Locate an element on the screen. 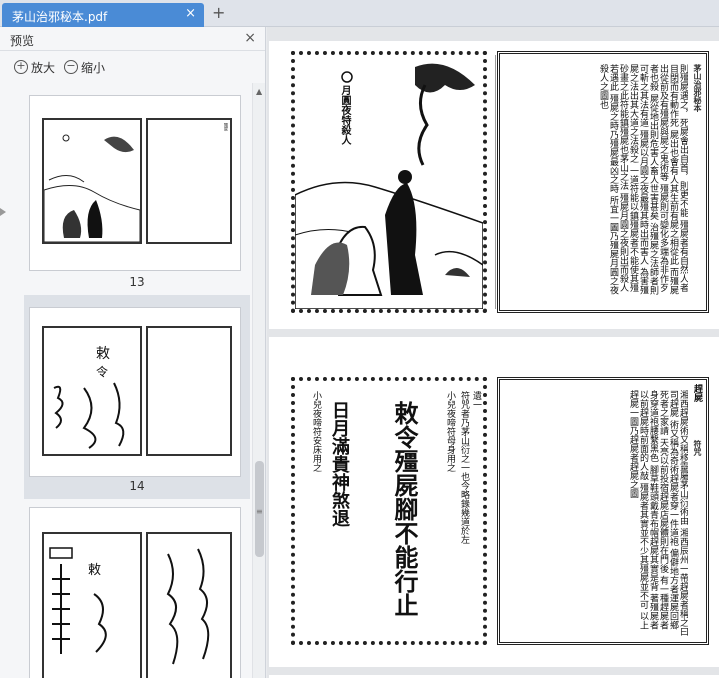  svg-text: 令 is located at coordinates (102, 371).